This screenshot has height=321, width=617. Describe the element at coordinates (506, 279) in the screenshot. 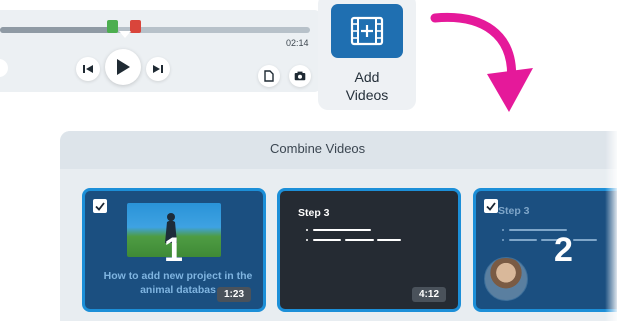

I see `presenter-avatar` at that location.